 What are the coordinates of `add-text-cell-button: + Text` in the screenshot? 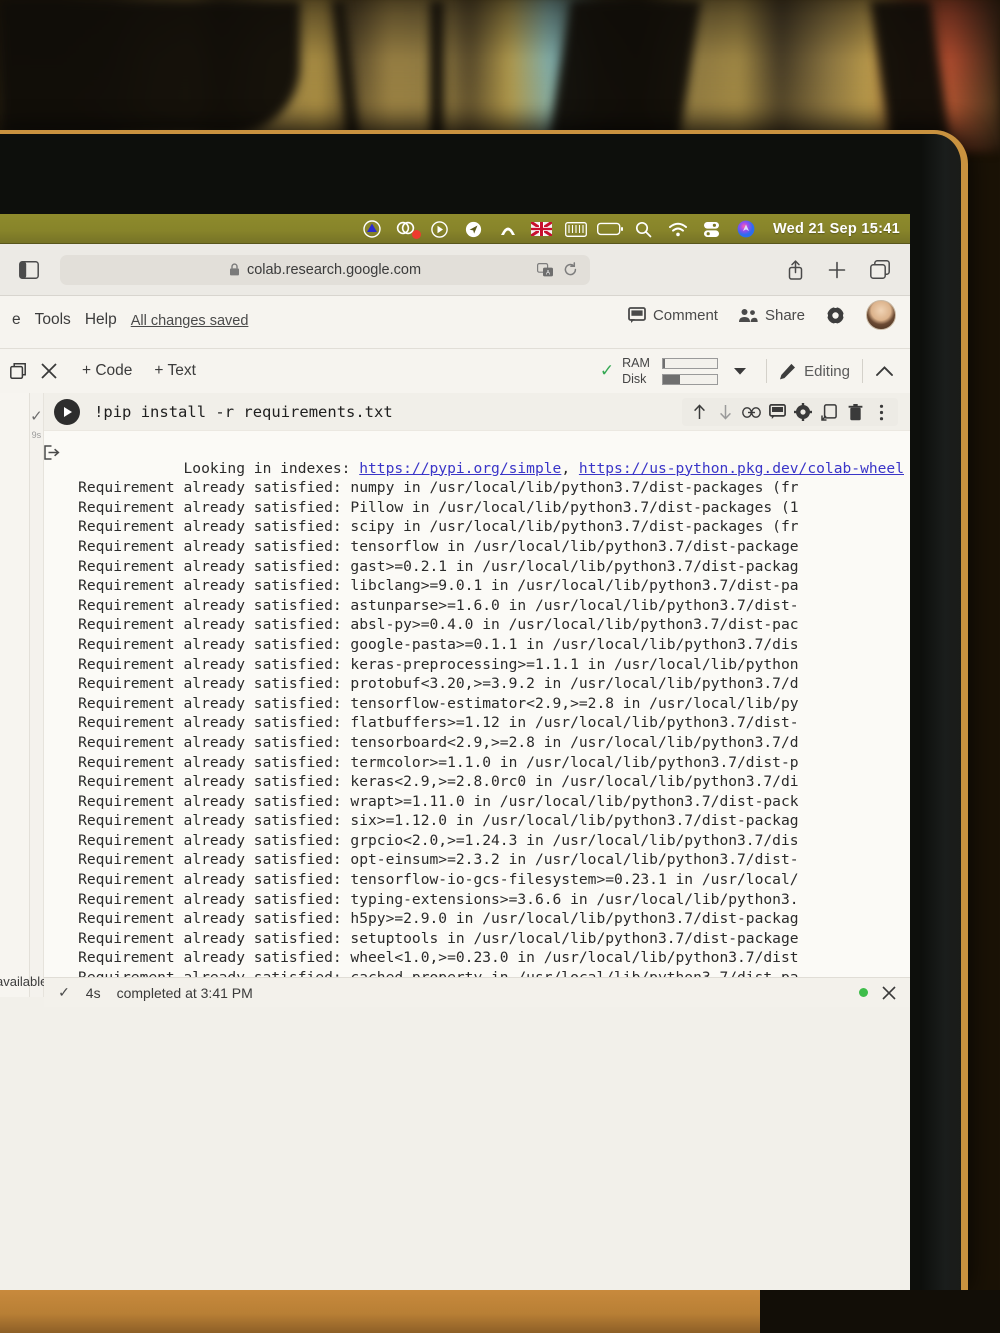 It's located at (175, 371).